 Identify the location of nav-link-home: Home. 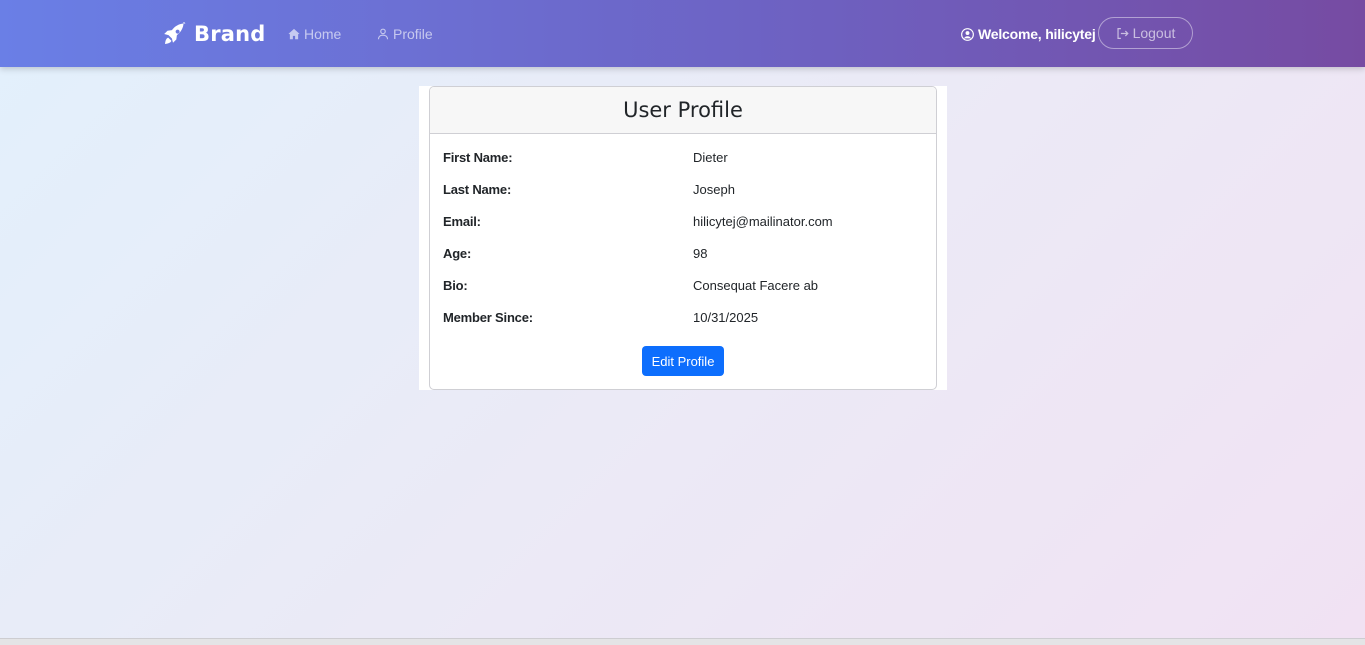
(314, 34).